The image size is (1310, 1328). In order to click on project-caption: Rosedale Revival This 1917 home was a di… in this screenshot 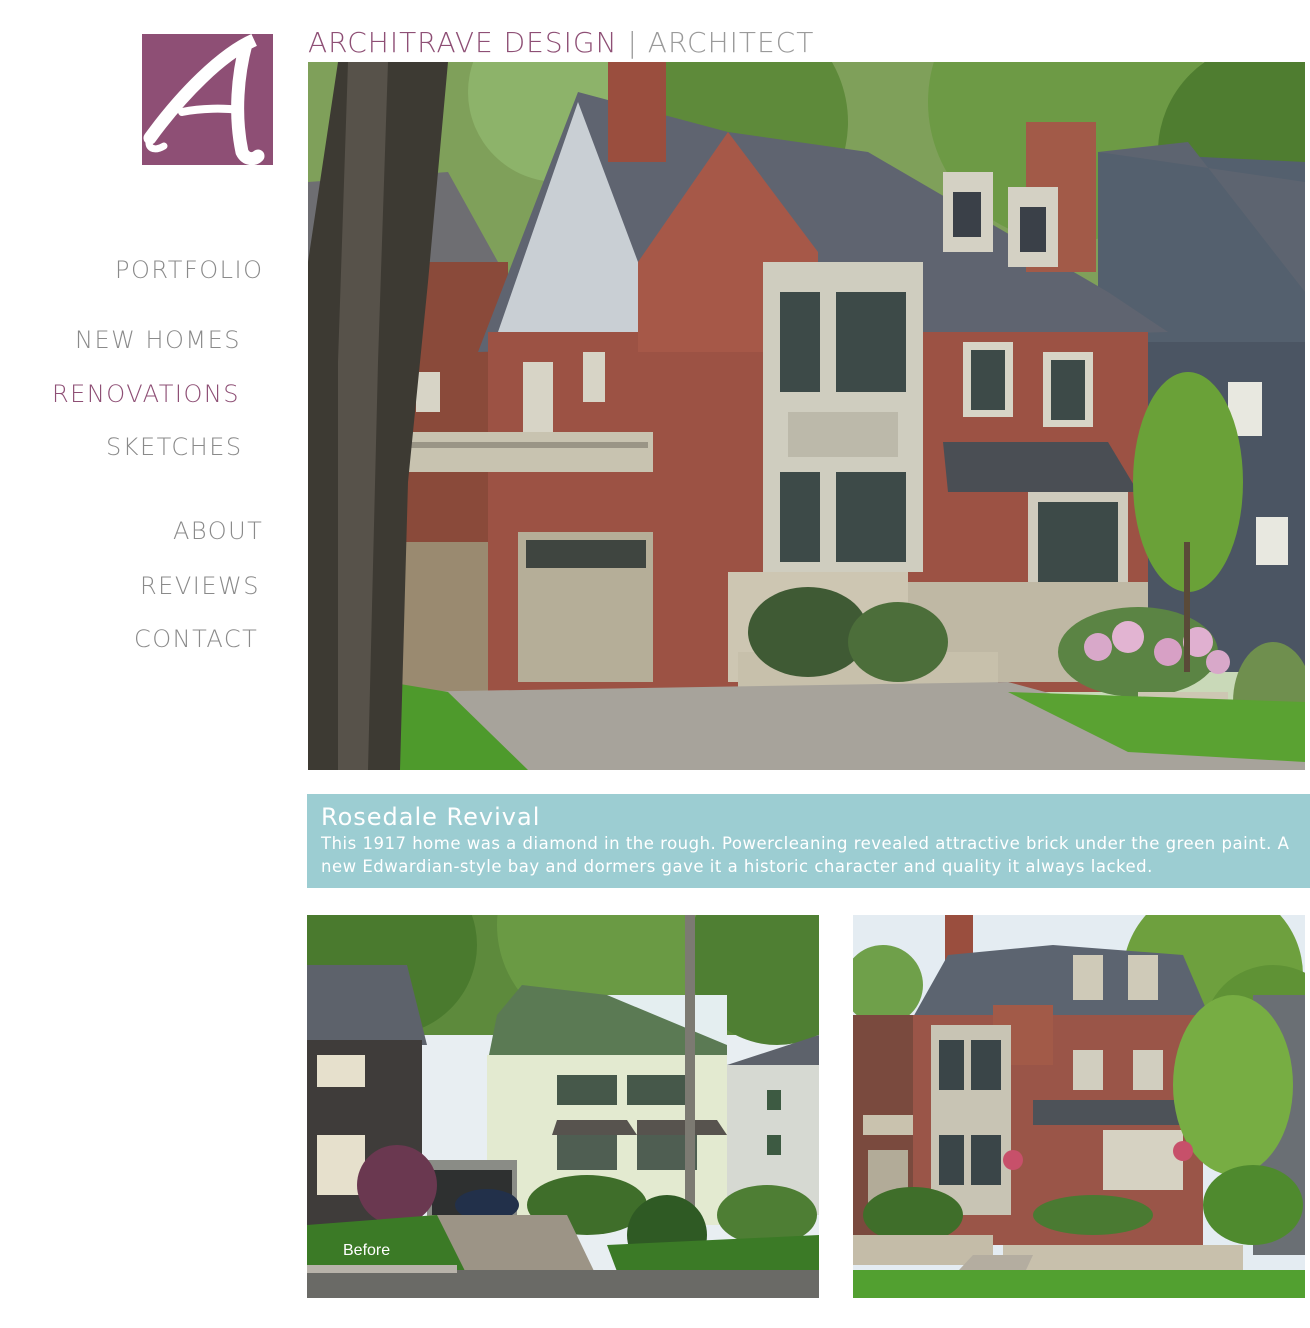, I will do `click(808, 841)`.